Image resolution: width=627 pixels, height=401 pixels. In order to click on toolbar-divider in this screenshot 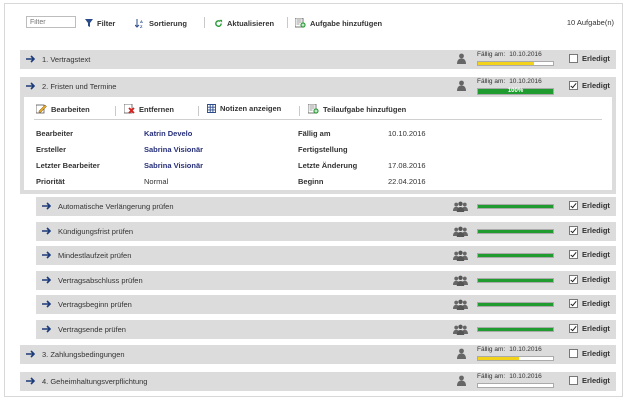, I will do `click(204, 22)`.